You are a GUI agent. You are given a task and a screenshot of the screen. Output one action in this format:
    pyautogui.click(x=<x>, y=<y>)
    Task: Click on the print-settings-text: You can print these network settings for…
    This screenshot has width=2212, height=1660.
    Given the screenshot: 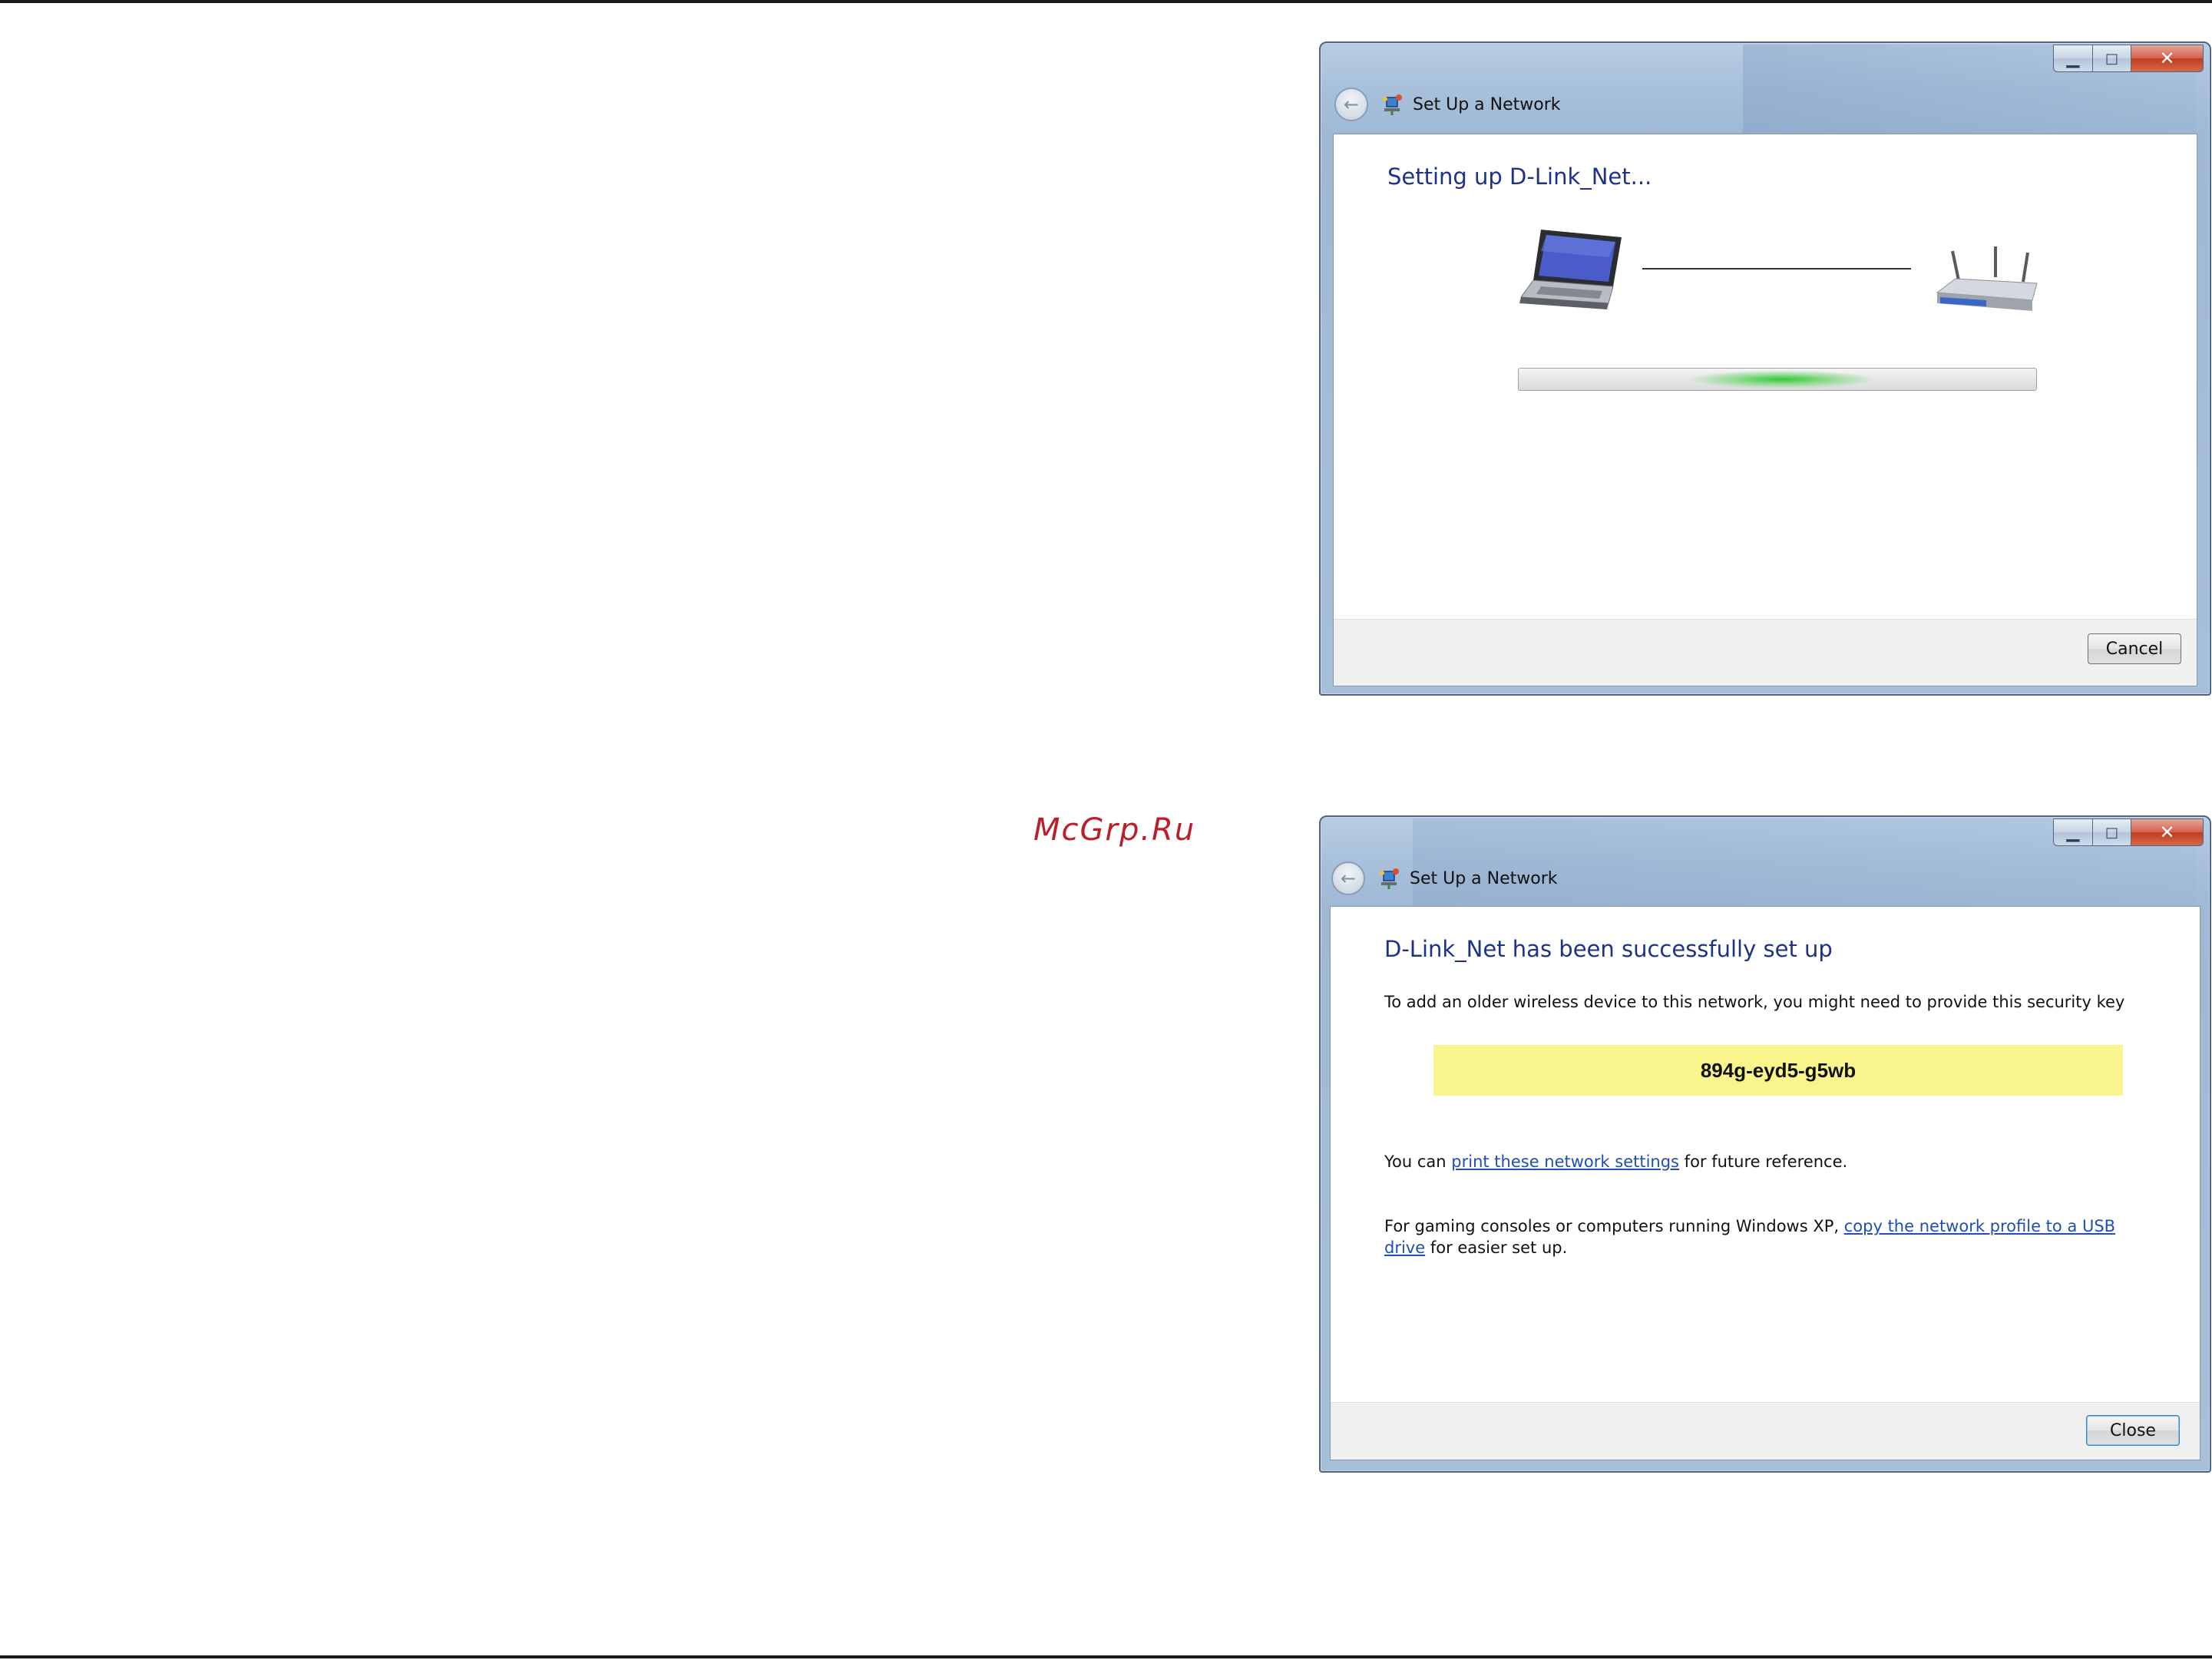 What is the action you would take?
    pyautogui.click(x=1616, y=1161)
    